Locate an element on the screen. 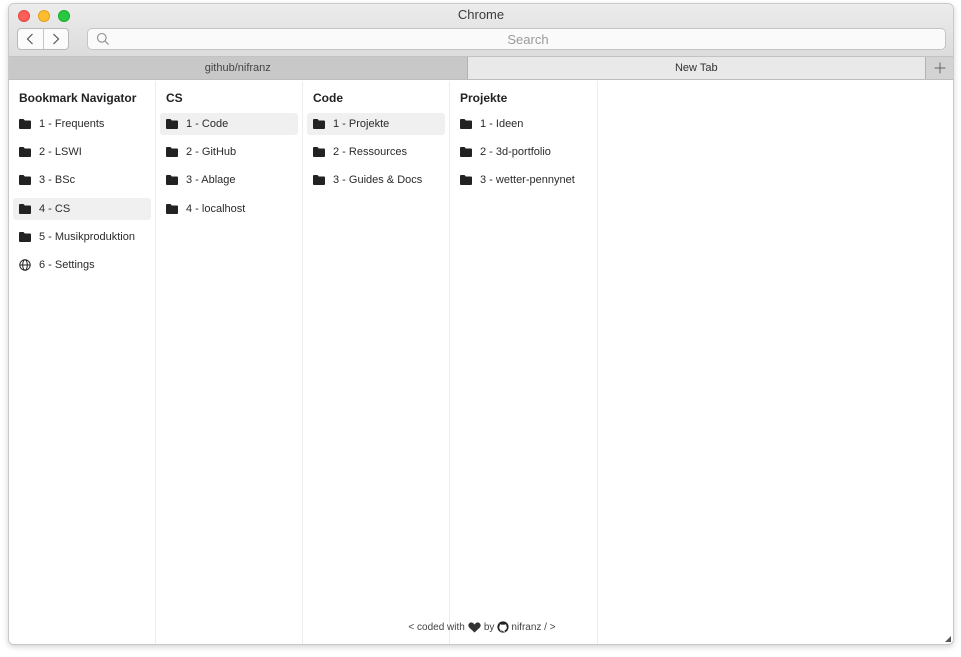  bookmark-folder-musikproduktion: 5 - Musikproduktion is located at coordinates (82, 237).